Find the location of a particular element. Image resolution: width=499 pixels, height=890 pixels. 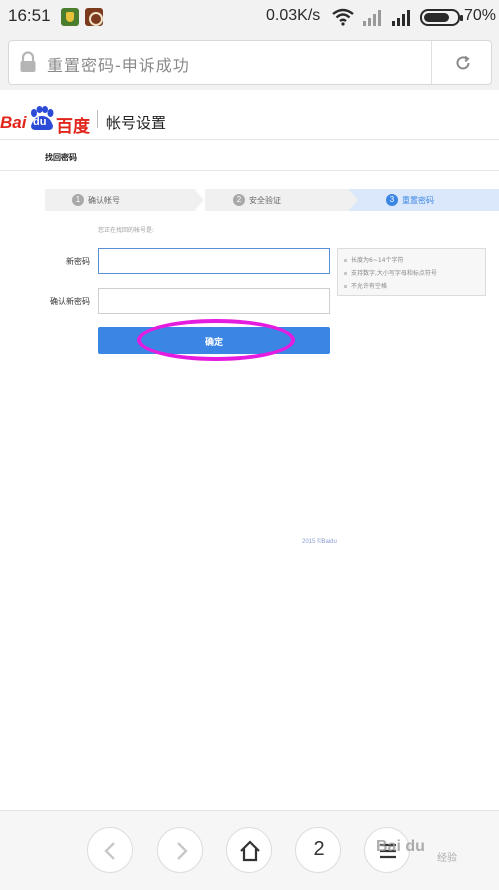

confirm-password-label: 确认新密码 is located at coordinates (70, 301).